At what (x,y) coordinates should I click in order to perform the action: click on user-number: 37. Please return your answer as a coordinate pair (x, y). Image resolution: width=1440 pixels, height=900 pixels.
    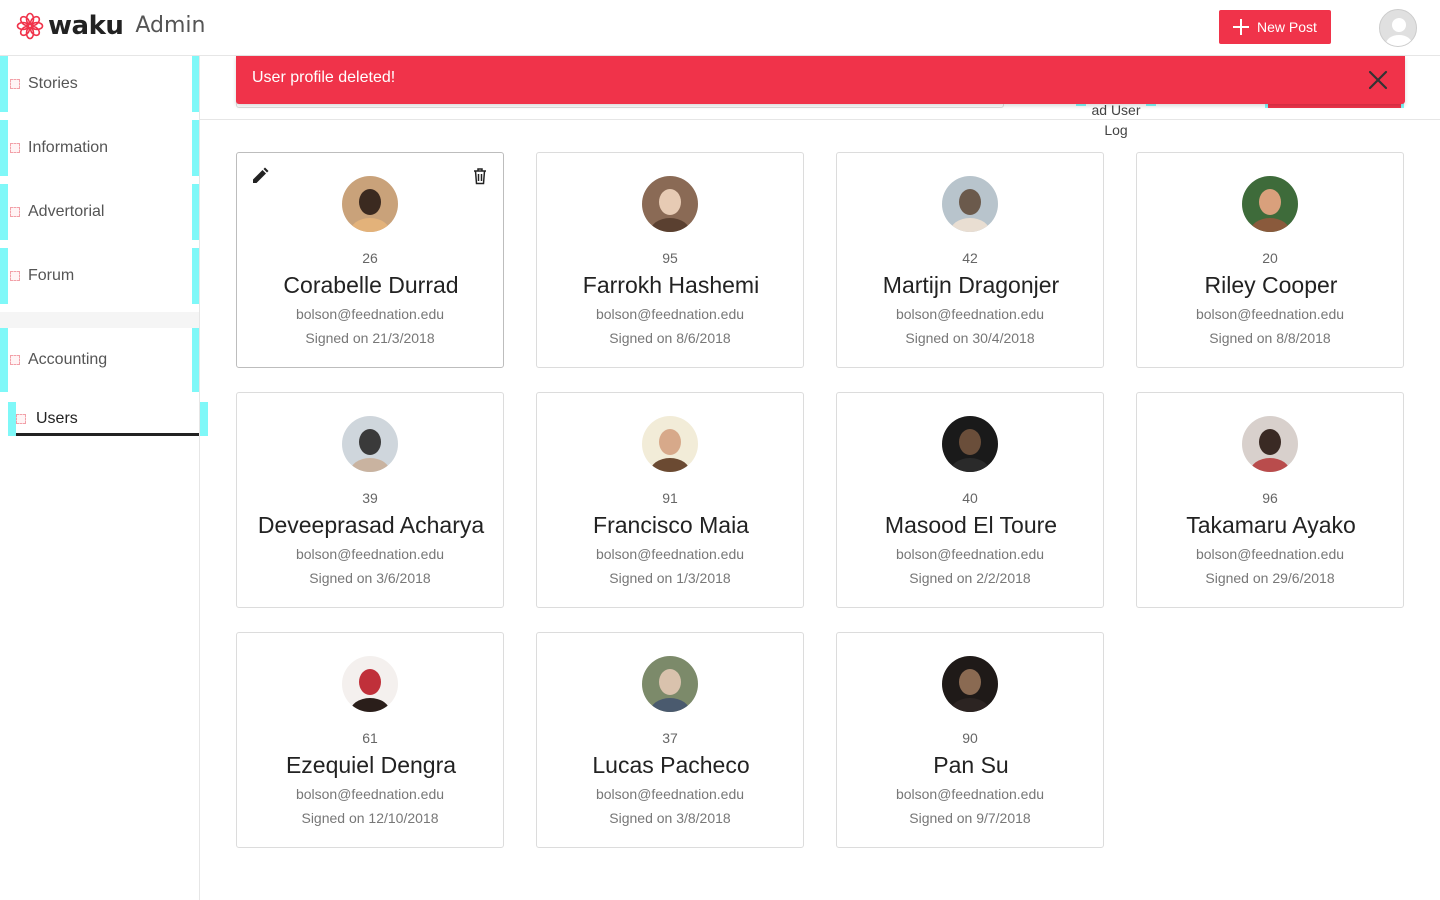
    Looking at the image, I should click on (670, 738).